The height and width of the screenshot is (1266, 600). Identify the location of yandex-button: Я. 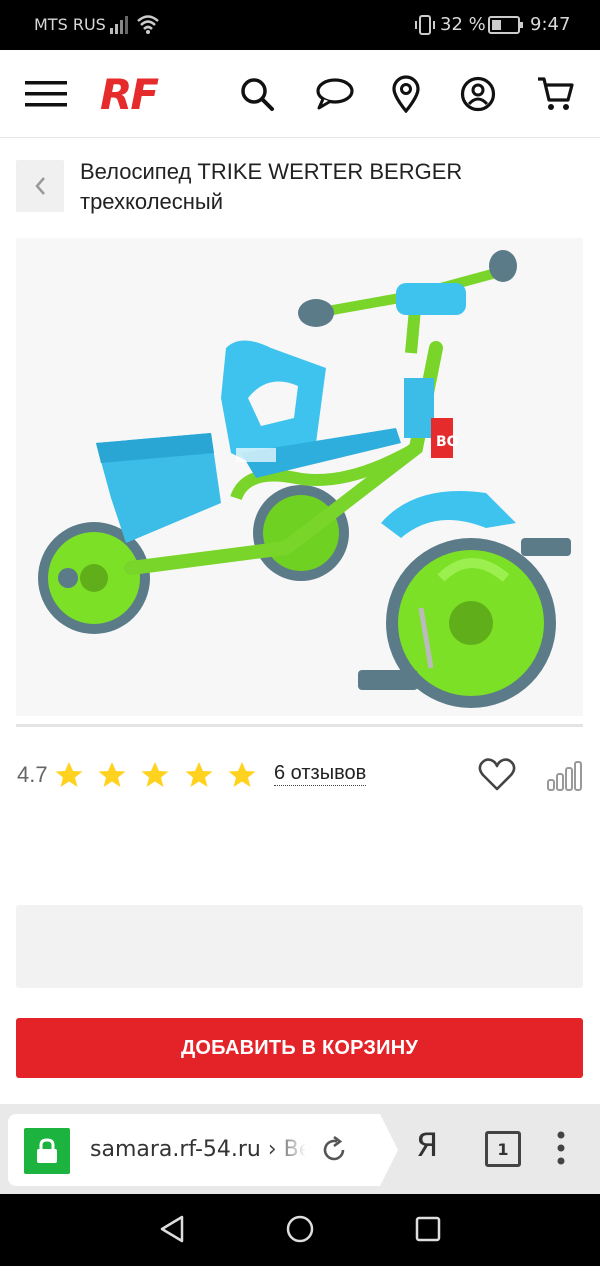
(427, 1145).